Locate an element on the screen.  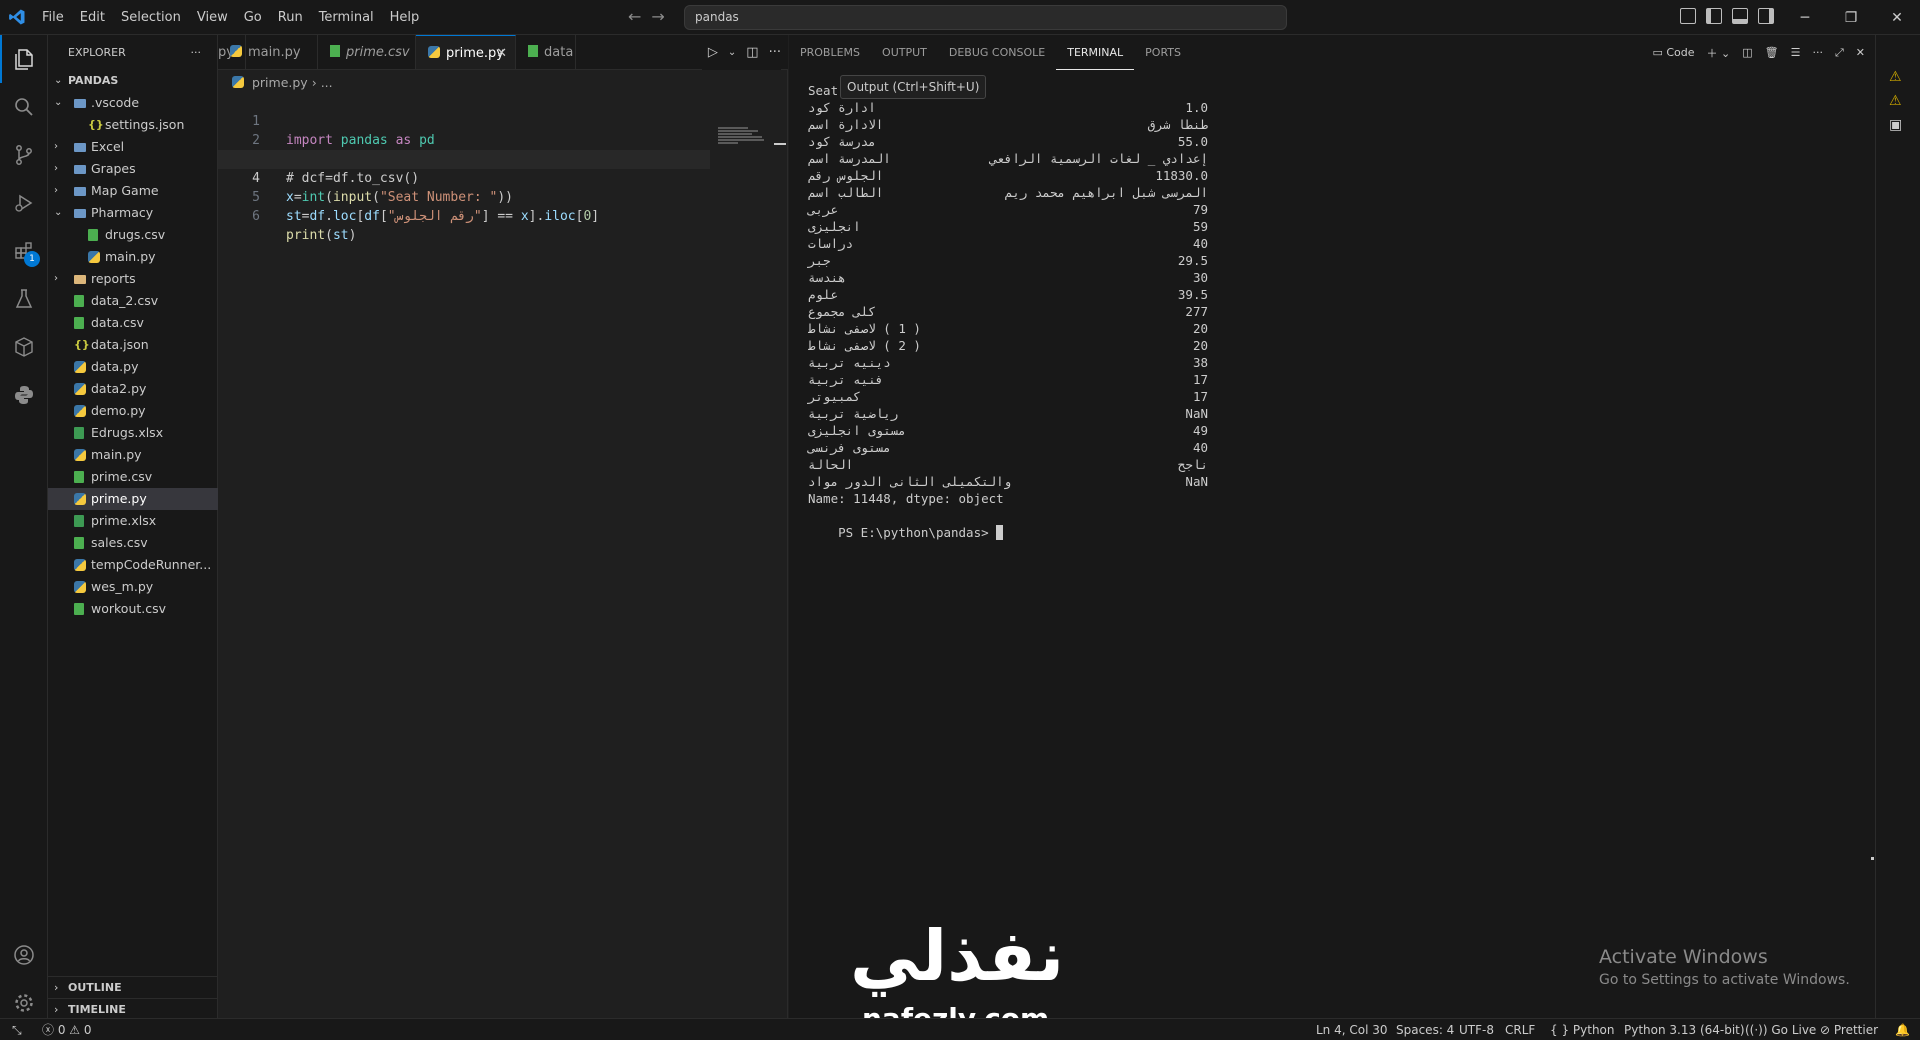
outline-section: › OUTLINE is located at coordinates (133, 987).